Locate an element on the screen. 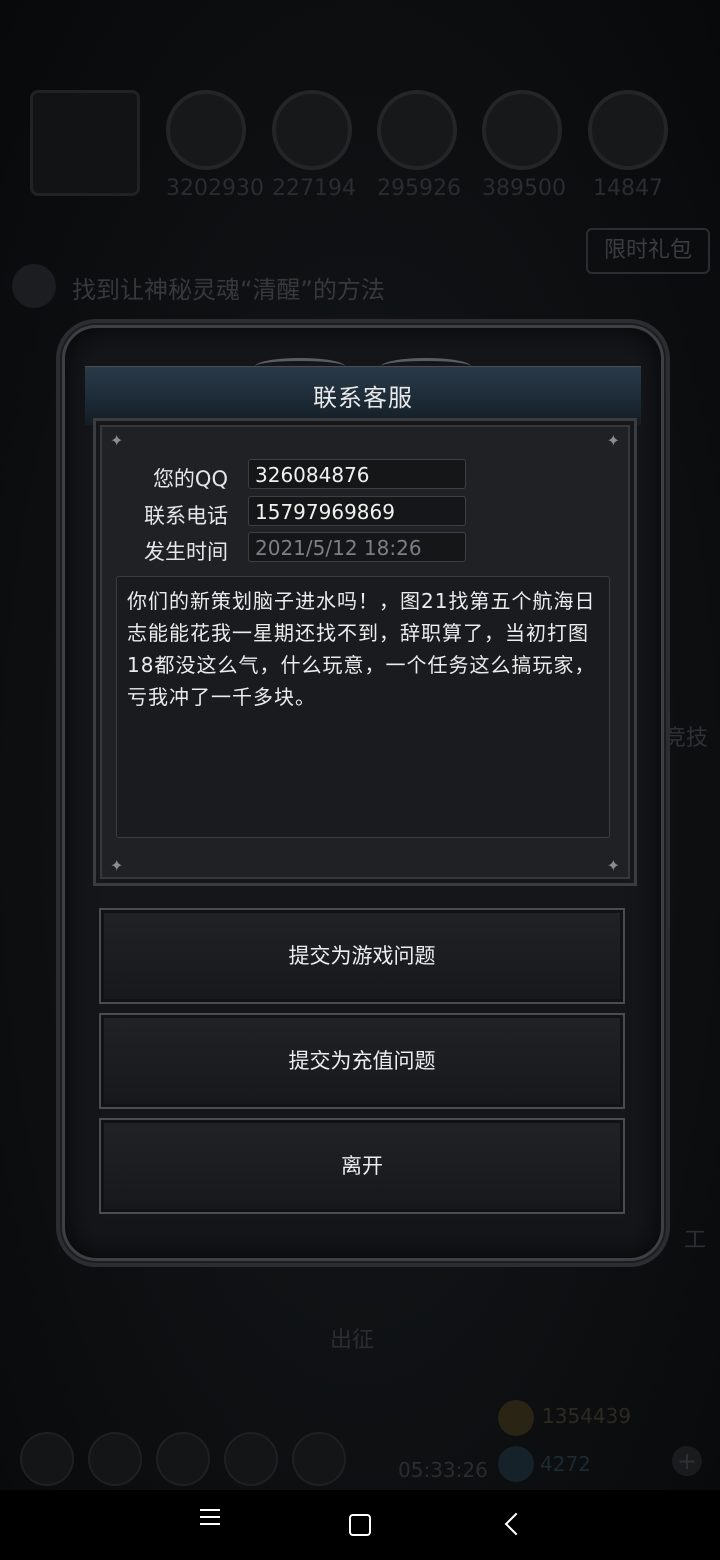 This screenshot has width=720, height=1560. submit-game-issue-button: 提交为游戏问题 is located at coordinates (362, 956).